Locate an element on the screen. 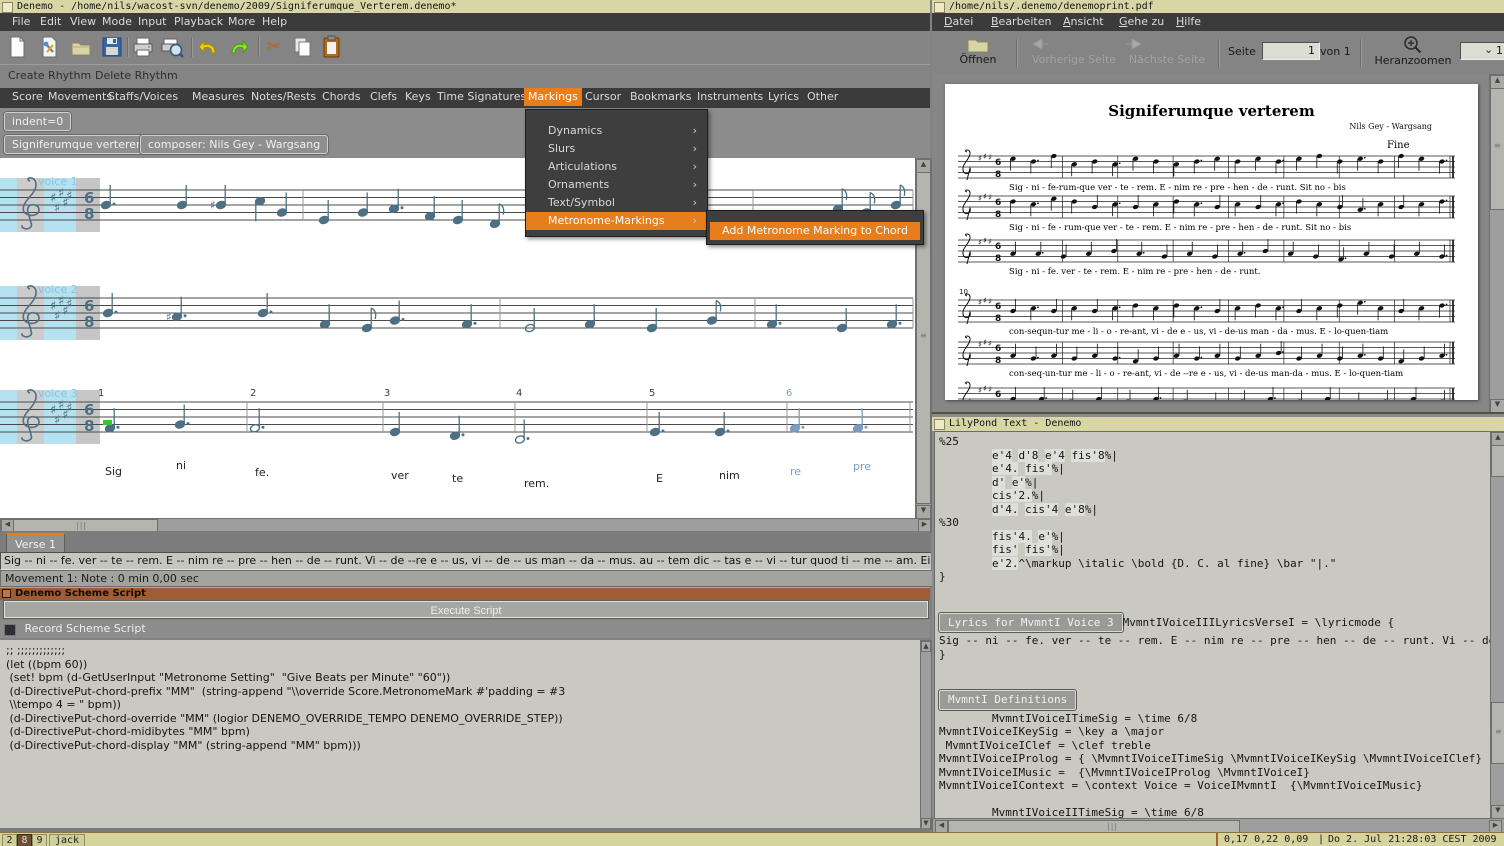 Image resolution: width=1504 pixels, height=846 pixels. menu-markings: Markings is located at coordinates (553, 97).